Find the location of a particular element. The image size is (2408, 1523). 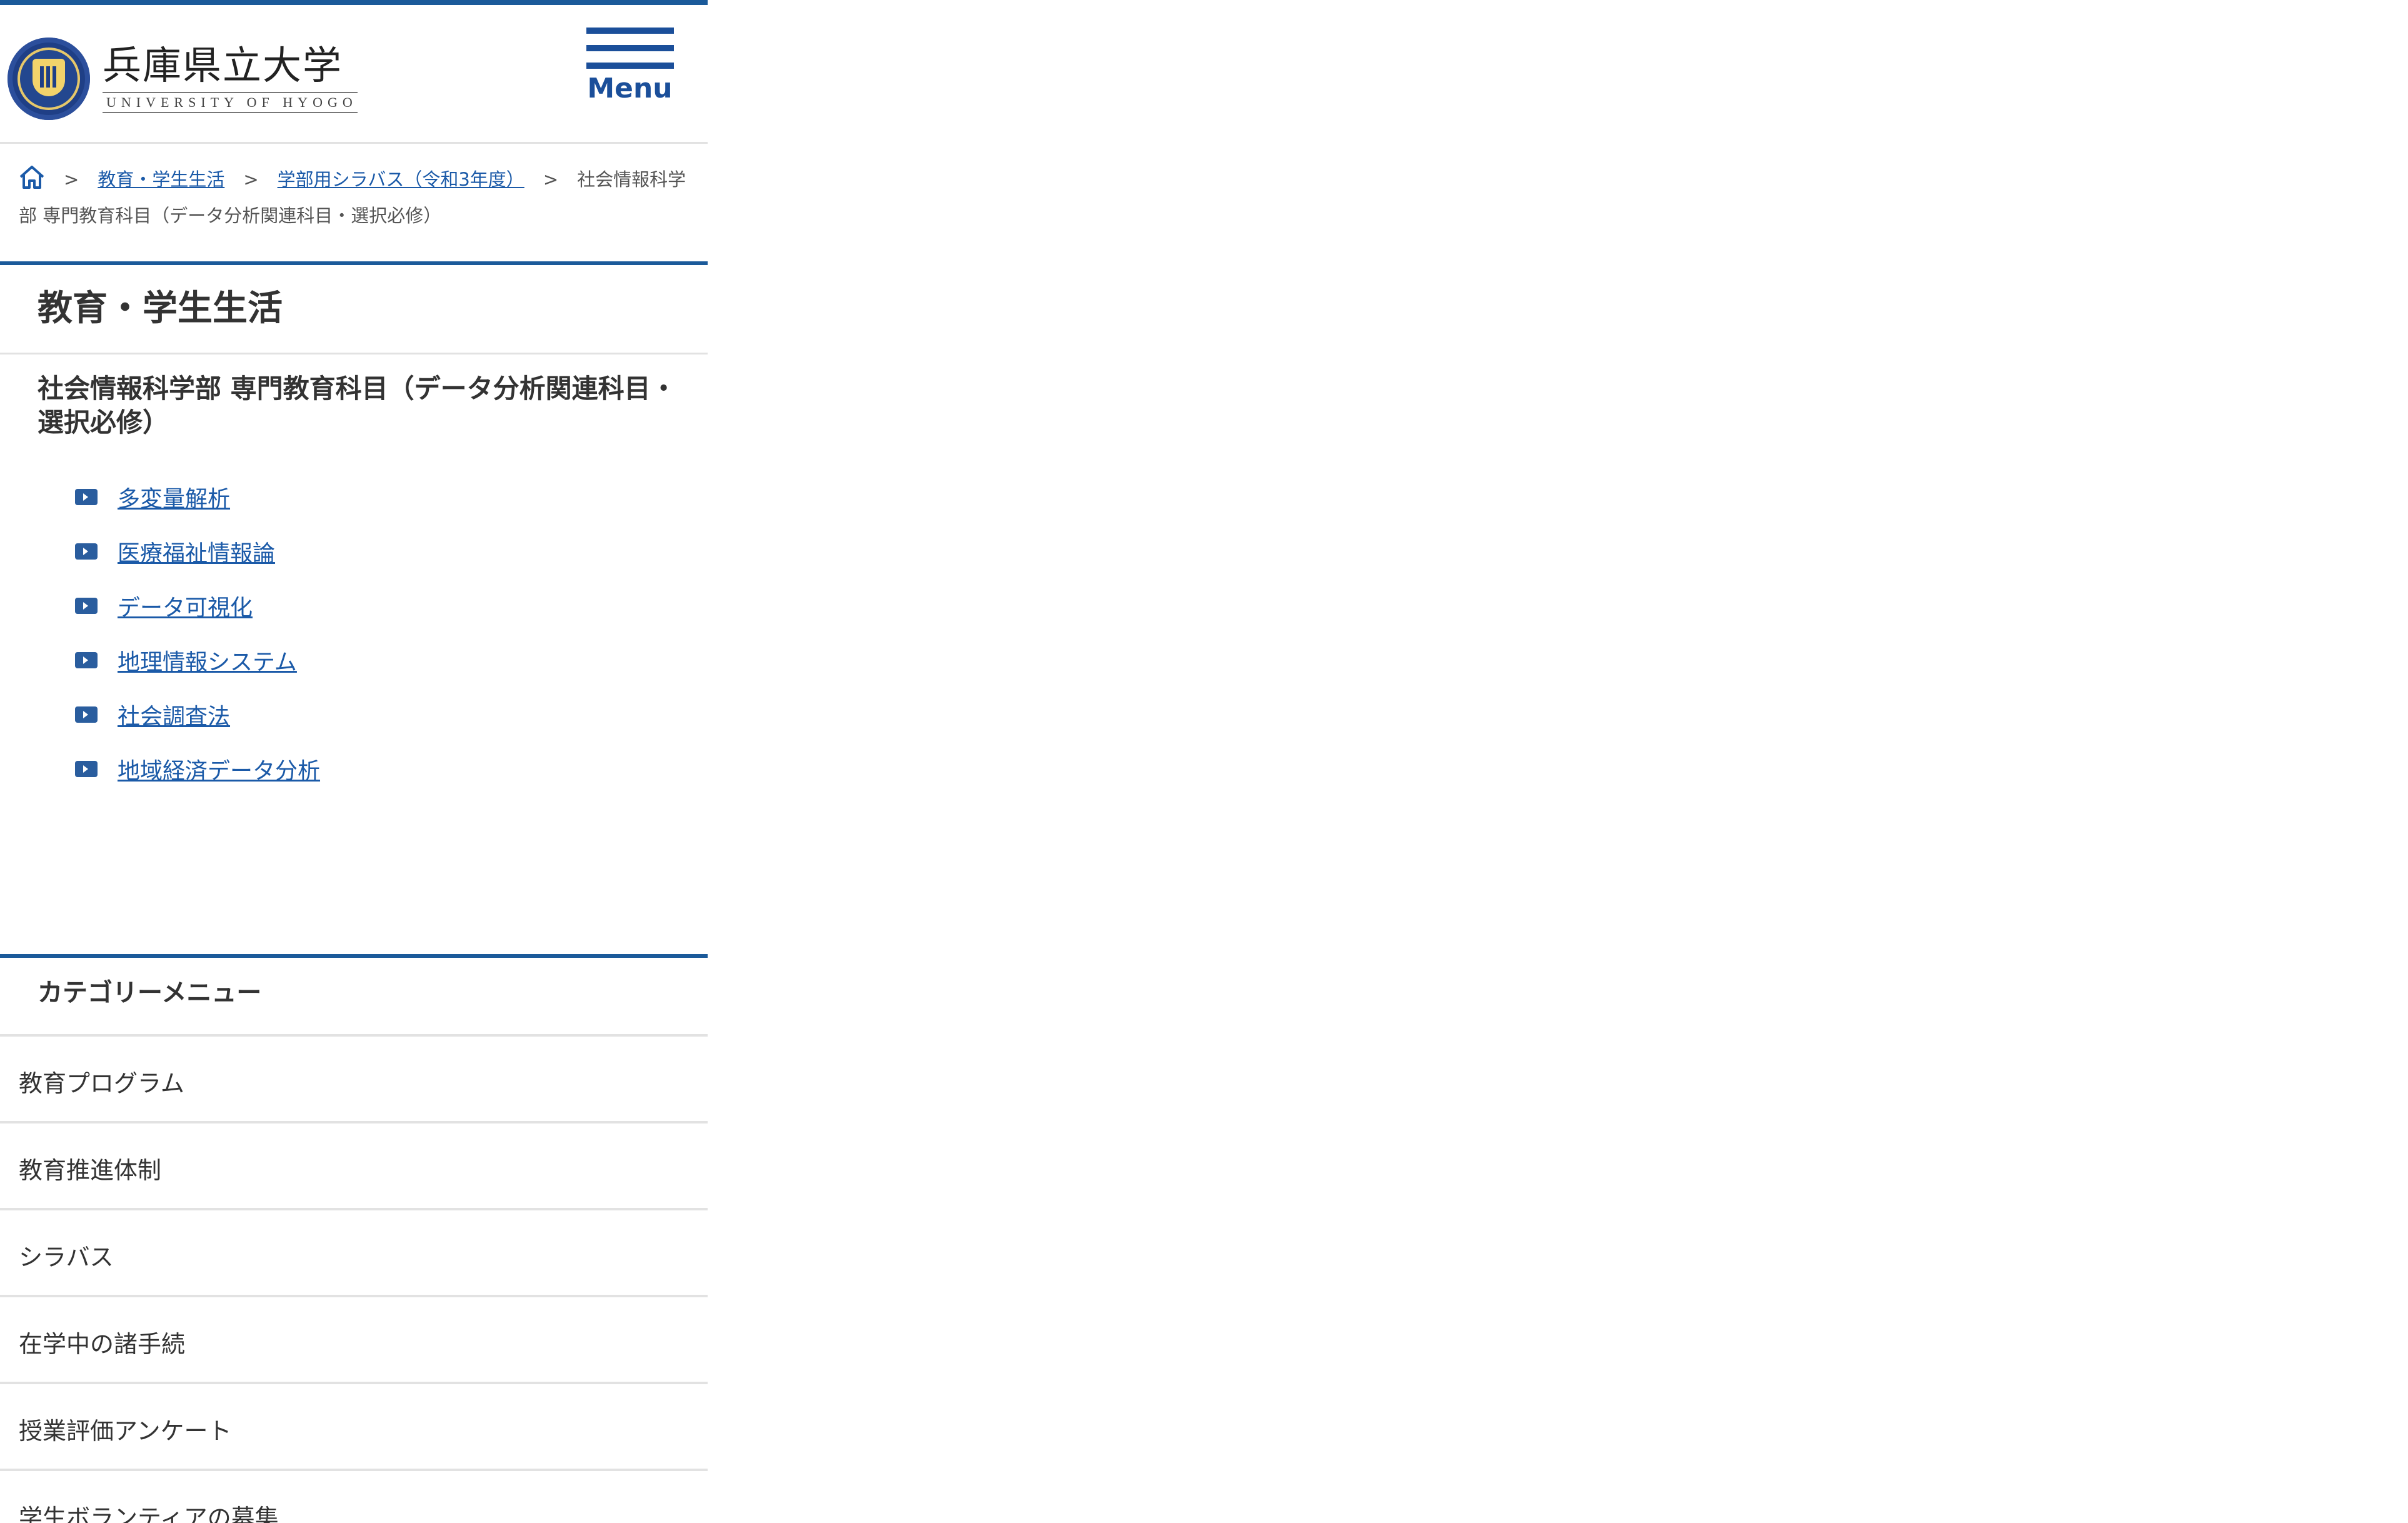

logo-japanese-name: 兵庫県立大学 is located at coordinates (223, 66).